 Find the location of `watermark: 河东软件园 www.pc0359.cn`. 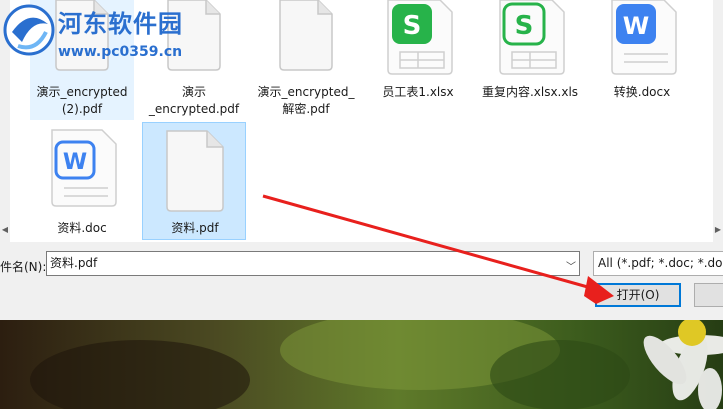

watermark: 河东软件园 www.pc0359.cn is located at coordinates (102, 33).